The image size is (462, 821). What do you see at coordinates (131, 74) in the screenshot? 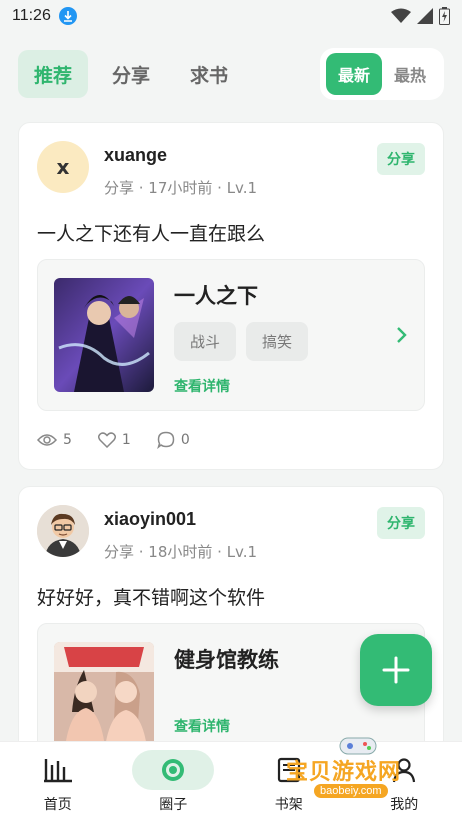
I see `tab-share: 分享` at bounding box center [131, 74].